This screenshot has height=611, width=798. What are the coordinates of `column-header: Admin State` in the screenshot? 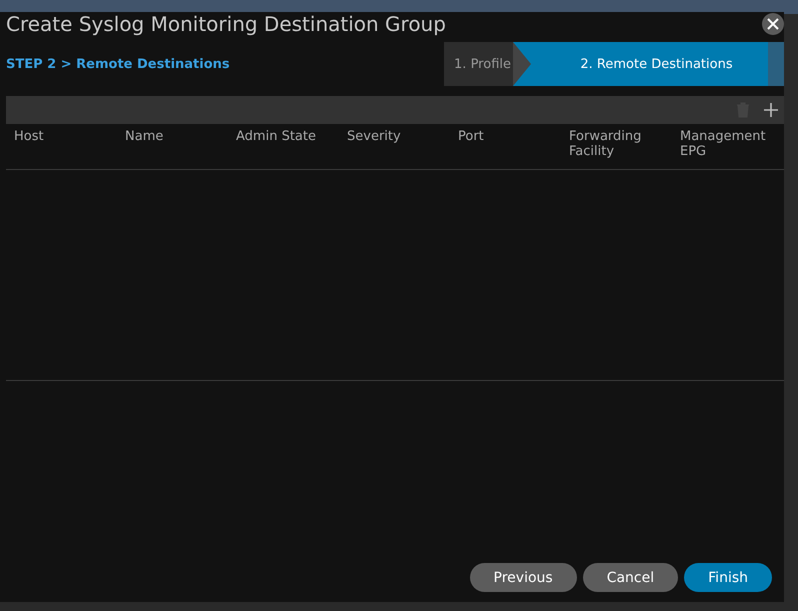 It's located at (283, 149).